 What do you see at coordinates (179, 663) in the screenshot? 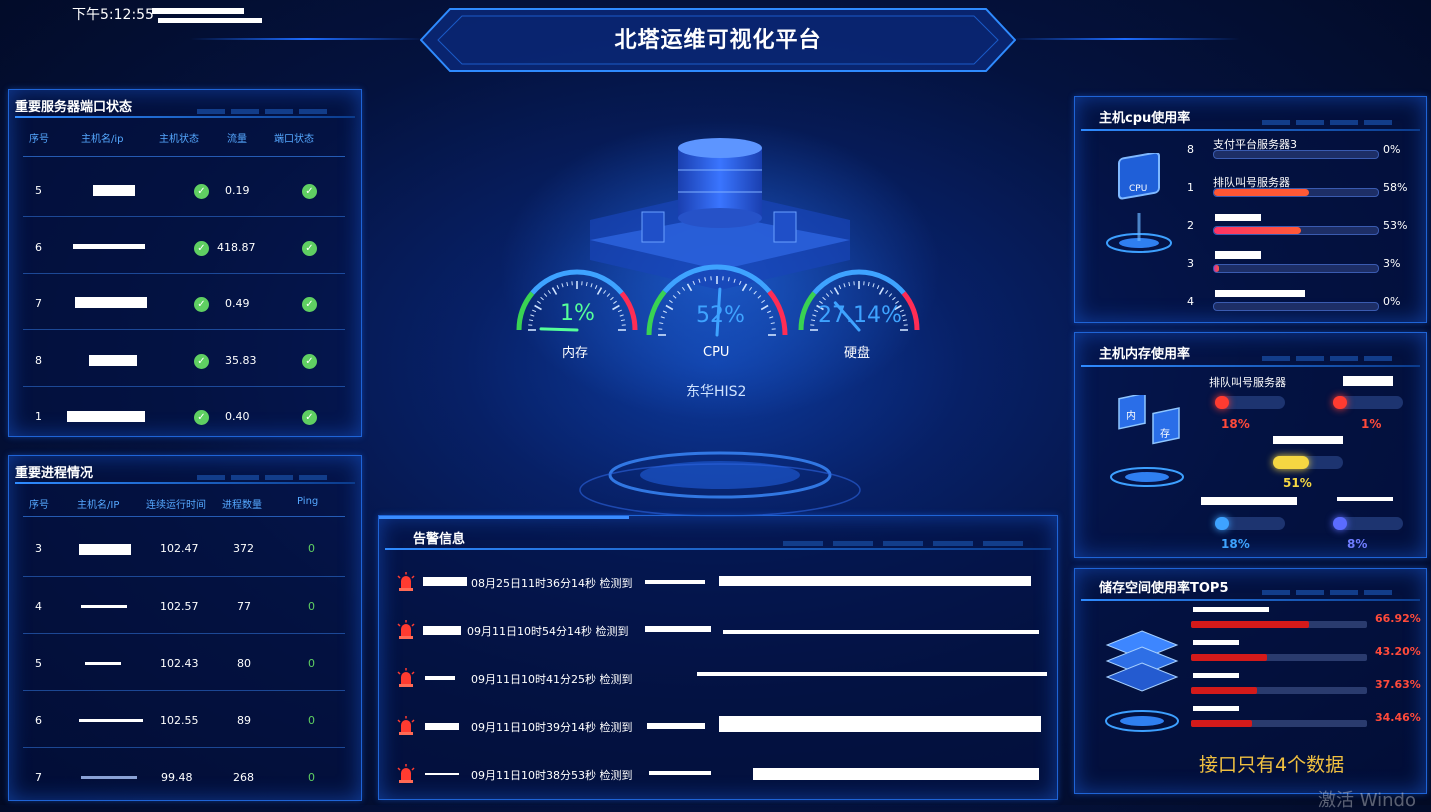
I see `row-runtime: 102.43` at bounding box center [179, 663].